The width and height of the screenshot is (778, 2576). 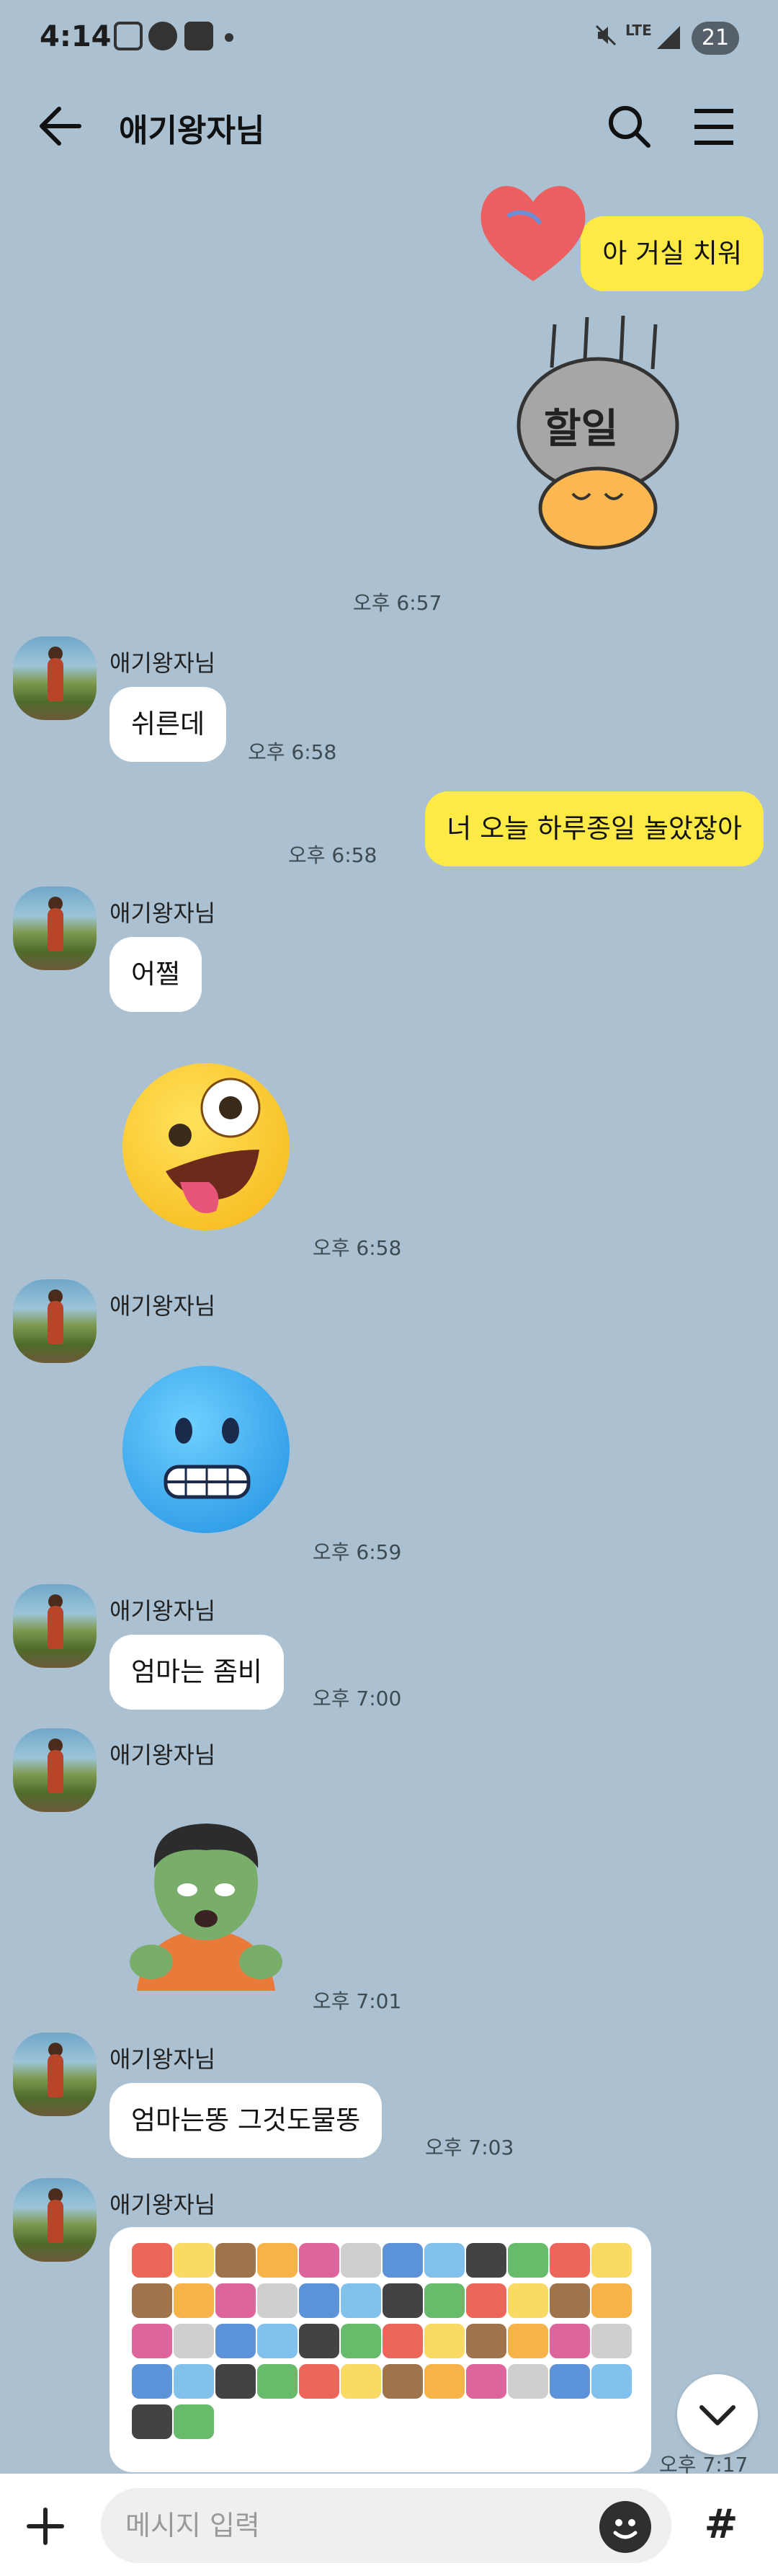 What do you see at coordinates (206, 1146) in the screenshot?
I see `zany-face-emoji` at bounding box center [206, 1146].